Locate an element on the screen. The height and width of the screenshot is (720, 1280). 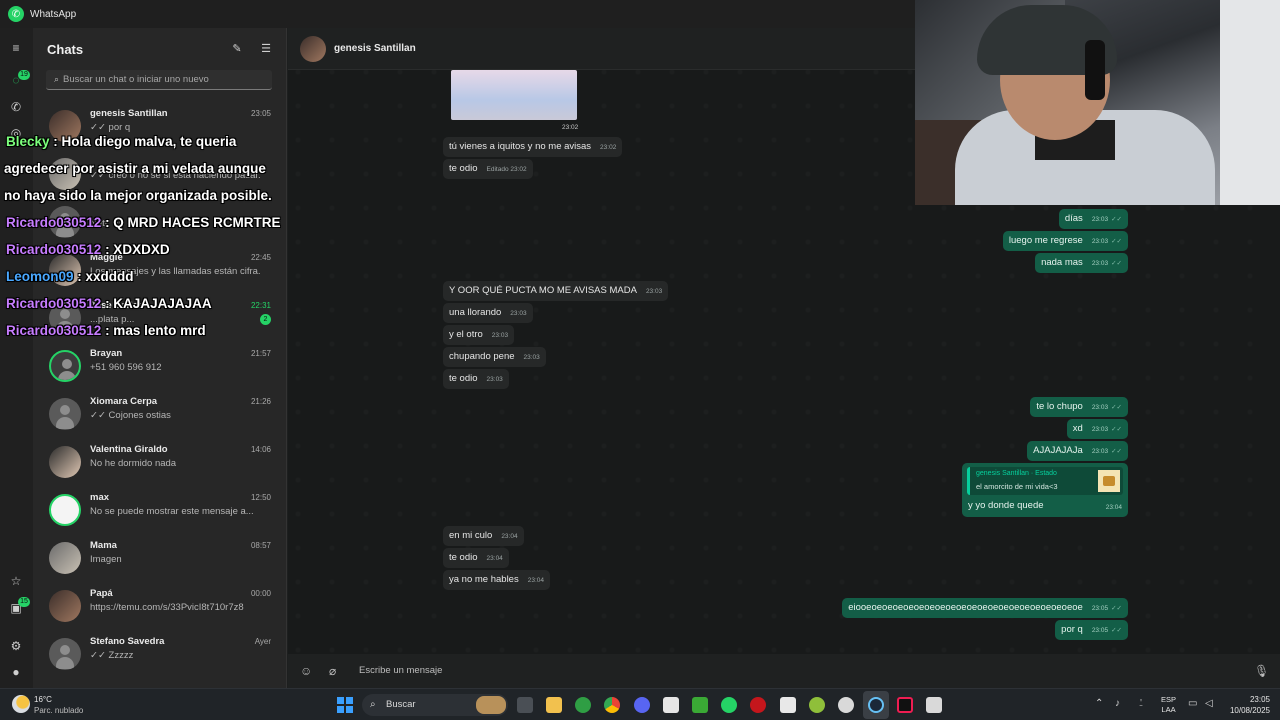
incoming-message: en mi culo 23:04 is located at coordinates (483, 536).